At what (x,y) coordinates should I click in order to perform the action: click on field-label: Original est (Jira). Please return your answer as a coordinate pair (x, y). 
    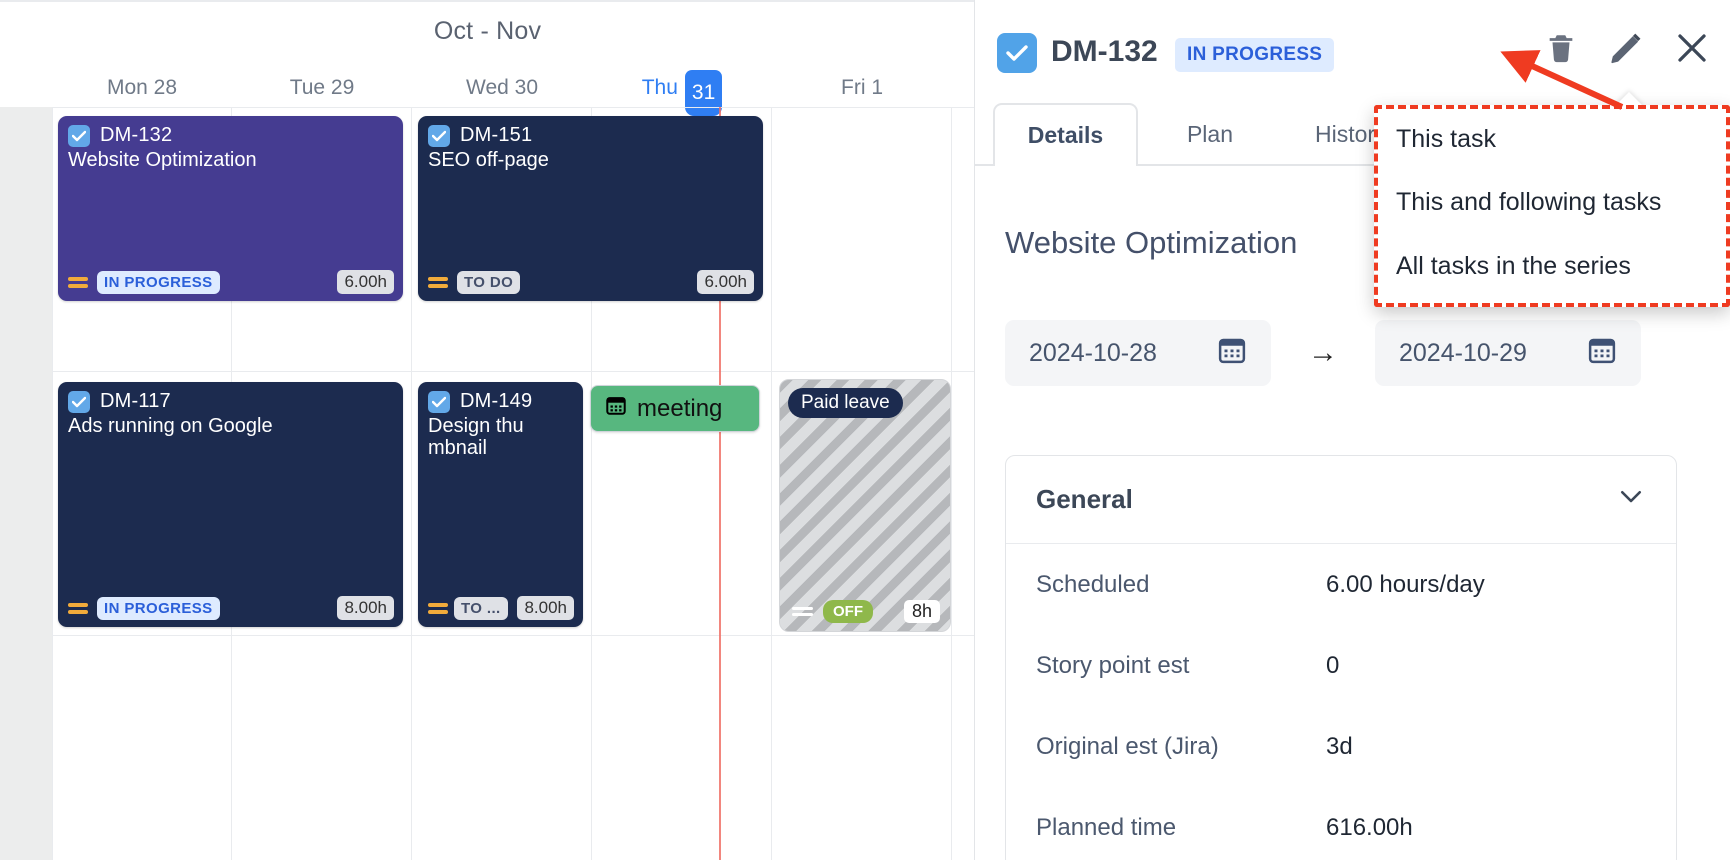
    Looking at the image, I should click on (1127, 746).